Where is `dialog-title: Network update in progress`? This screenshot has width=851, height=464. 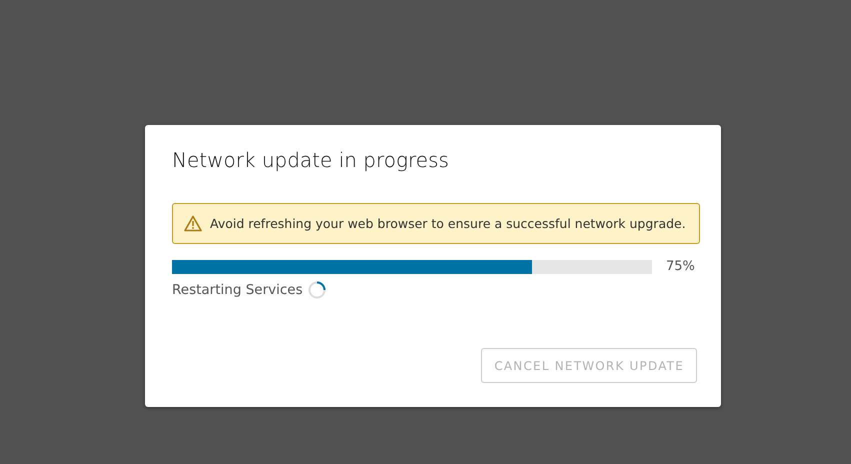 dialog-title: Network update in progress is located at coordinates (311, 160).